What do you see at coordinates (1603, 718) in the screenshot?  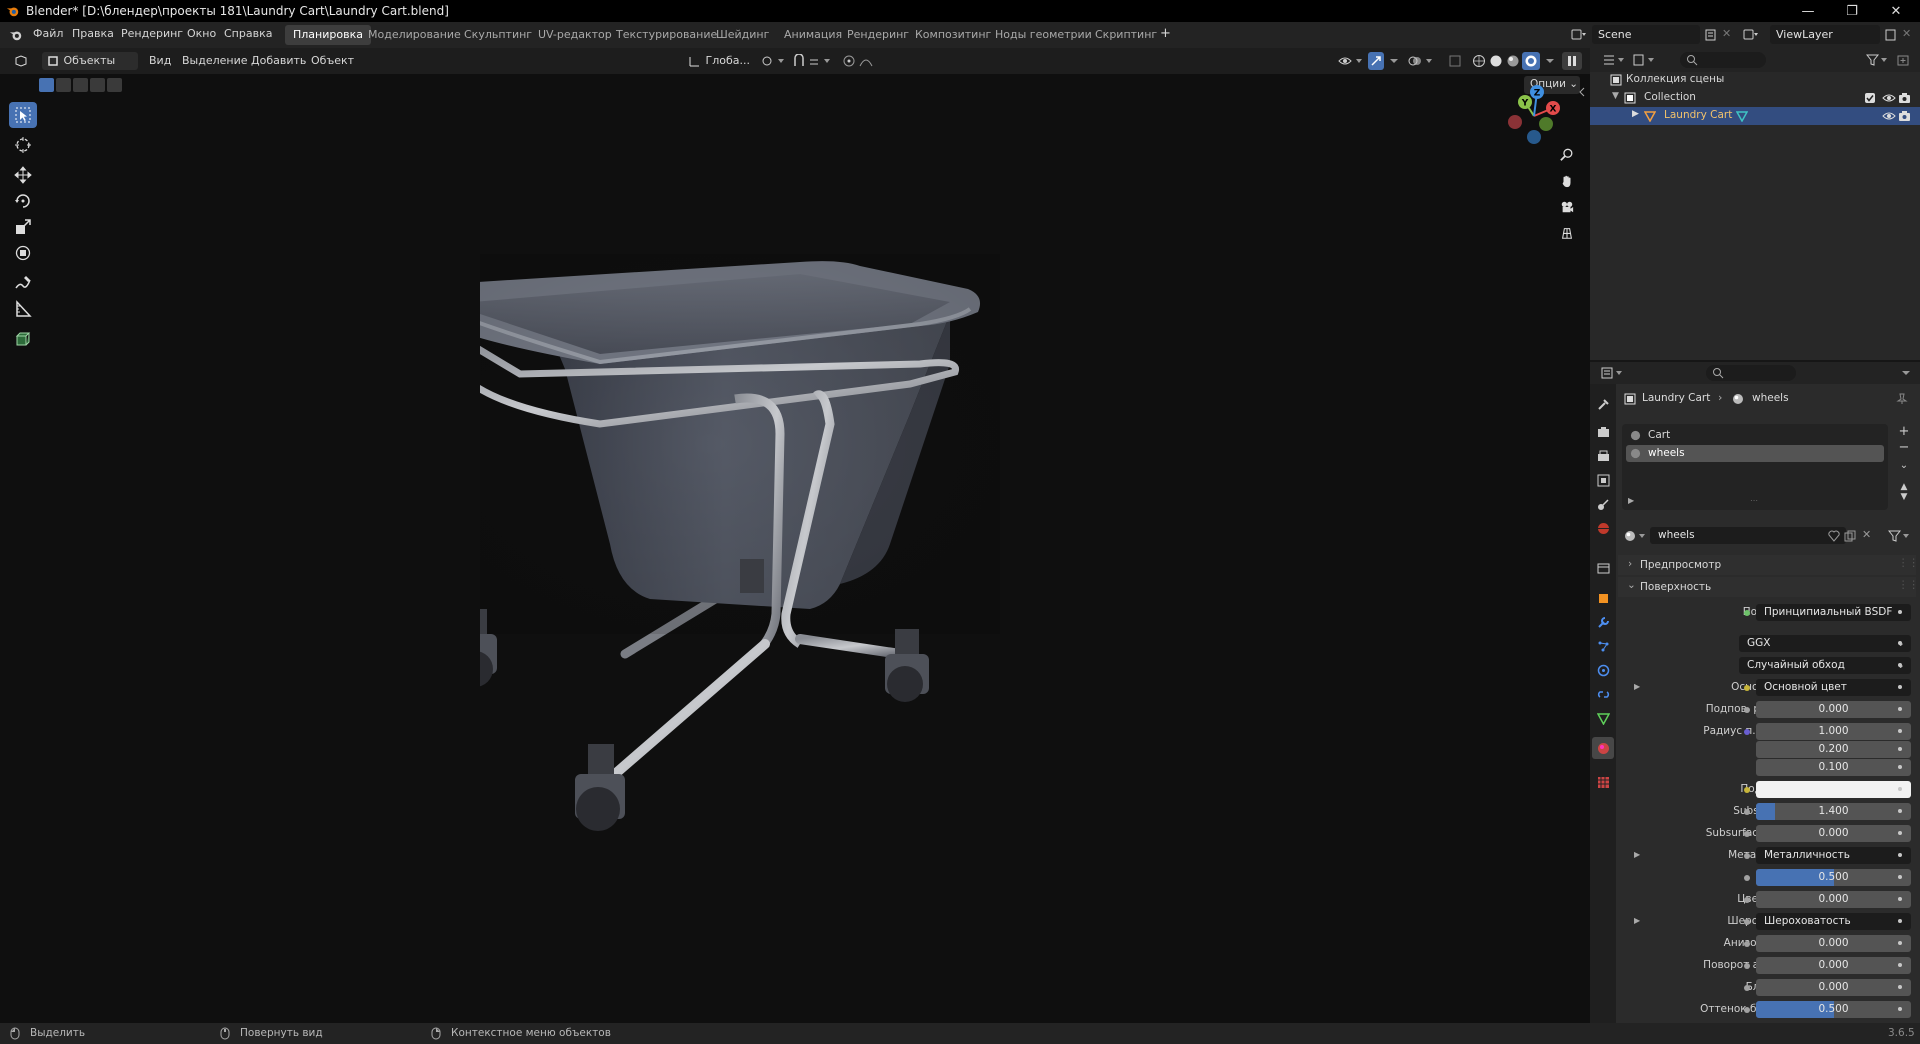 I see `tab-data` at bounding box center [1603, 718].